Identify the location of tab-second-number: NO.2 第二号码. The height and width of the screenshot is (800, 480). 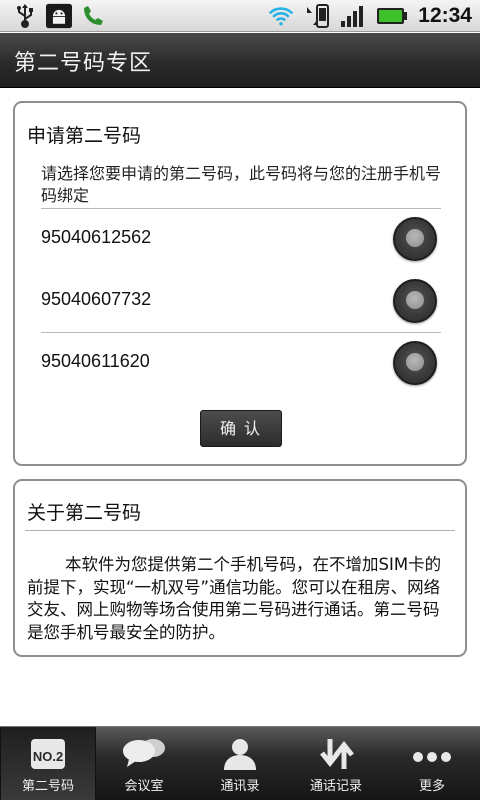
(48, 763).